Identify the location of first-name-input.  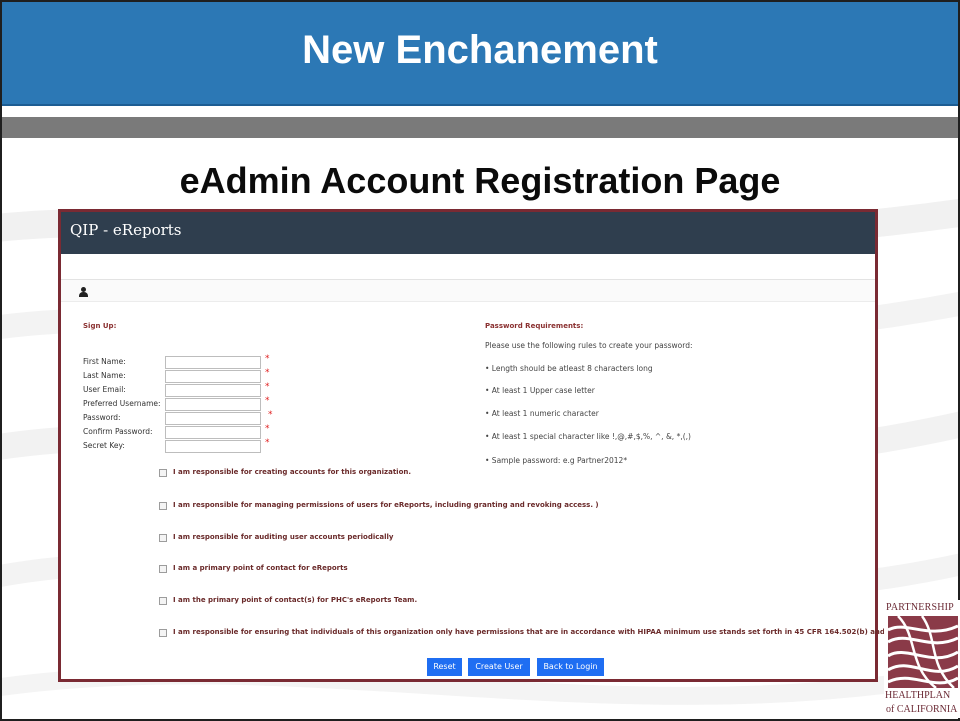
(213, 362).